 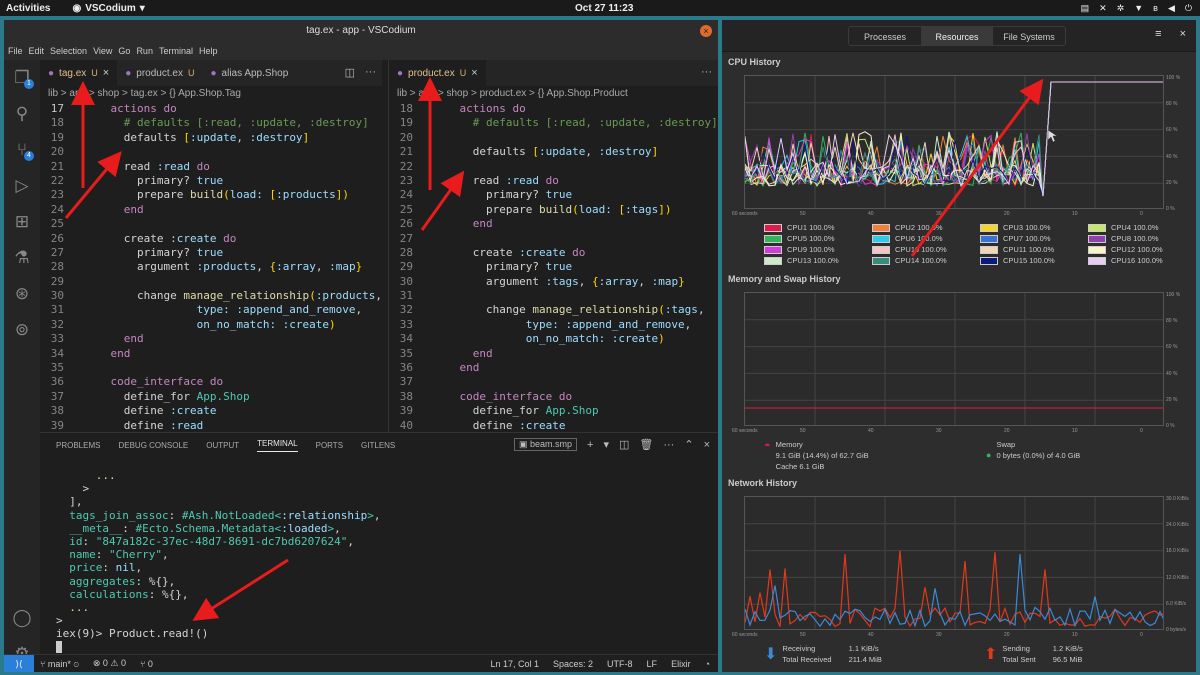 I want to click on gear-icon: ✲, so click(x=1121, y=8).